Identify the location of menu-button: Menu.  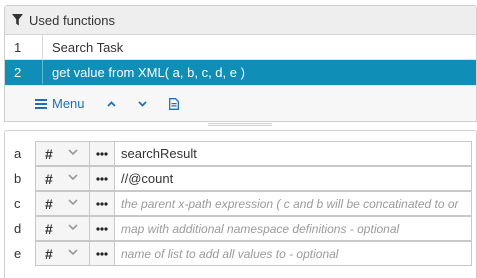
(60, 103).